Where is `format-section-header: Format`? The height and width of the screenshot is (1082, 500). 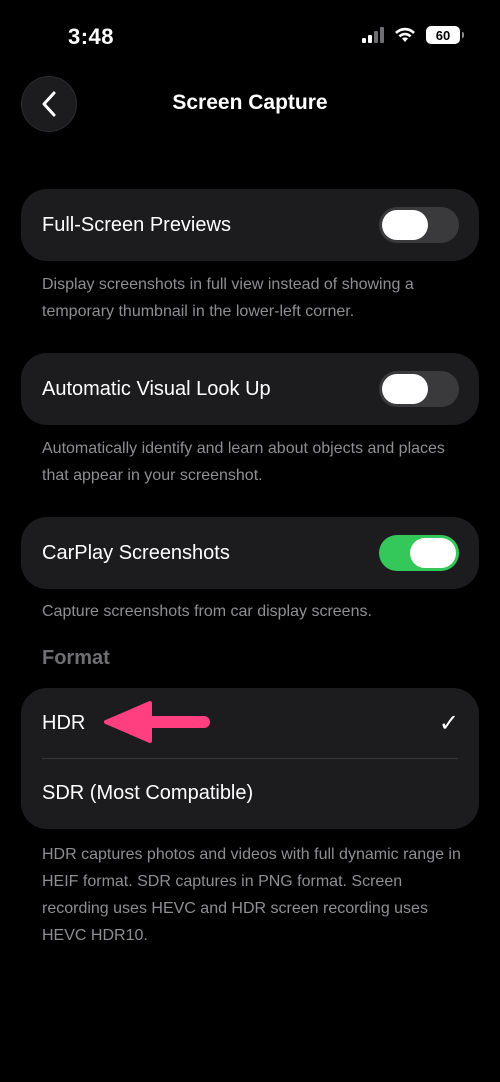
format-section-header: Format is located at coordinates (76, 658).